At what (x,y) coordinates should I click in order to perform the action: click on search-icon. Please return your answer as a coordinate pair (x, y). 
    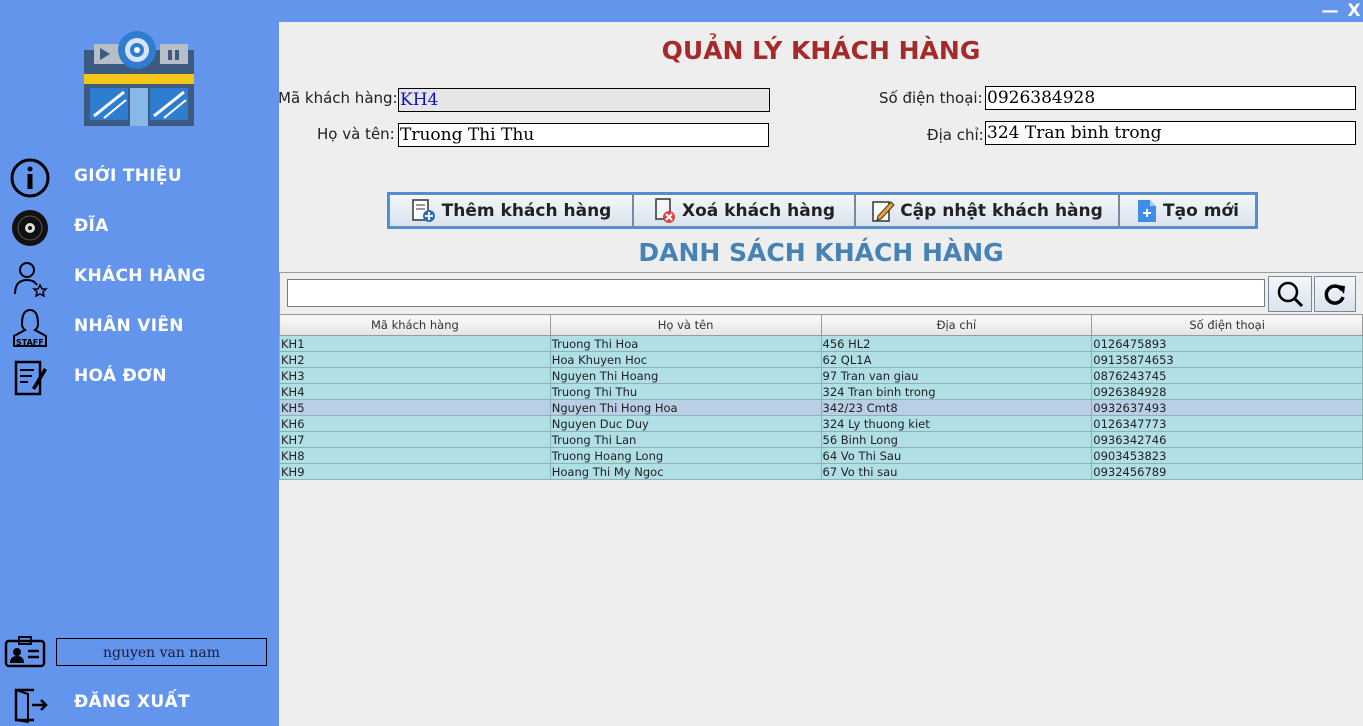
    Looking at the image, I should click on (1290, 294).